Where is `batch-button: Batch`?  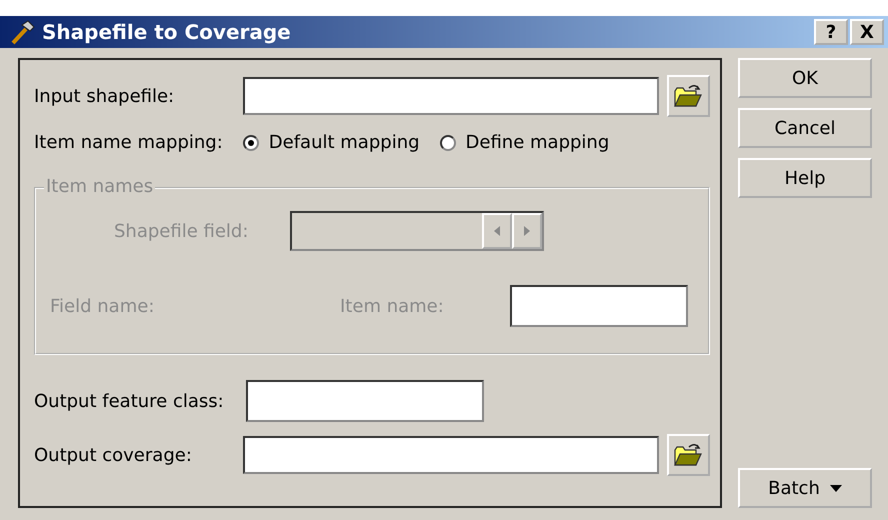 batch-button: Batch is located at coordinates (805, 488).